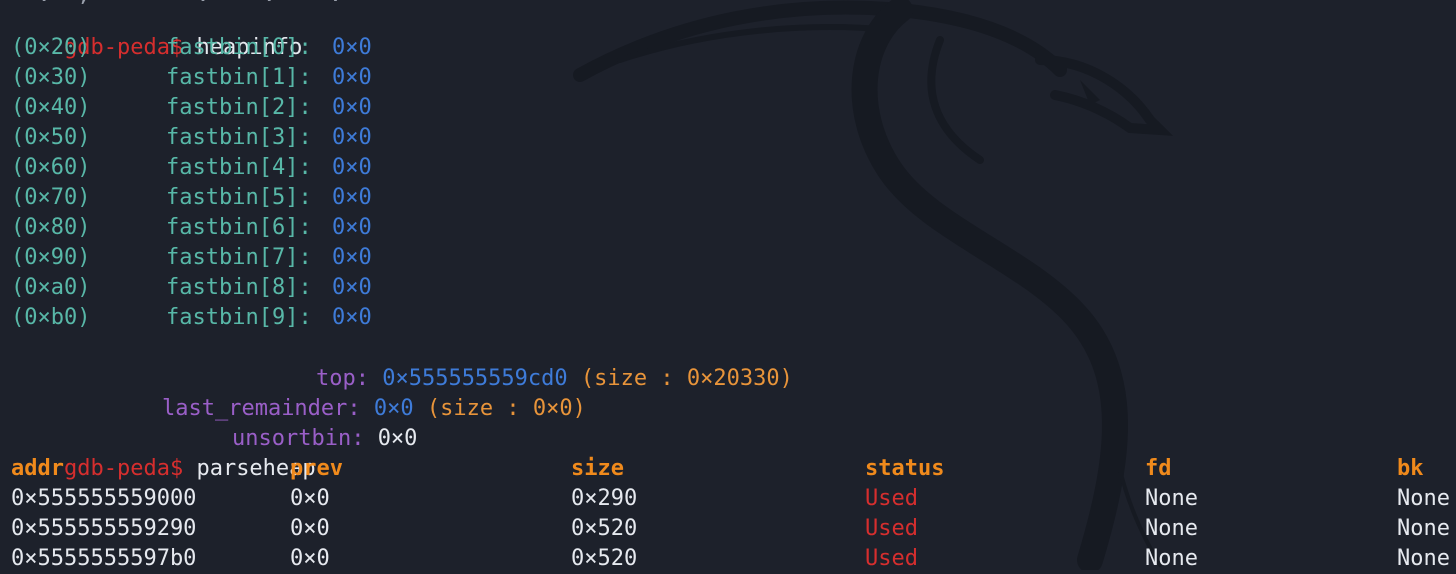  What do you see at coordinates (239, 77) in the screenshot?
I see `fastbin-label: fastbin[1]:` at bounding box center [239, 77].